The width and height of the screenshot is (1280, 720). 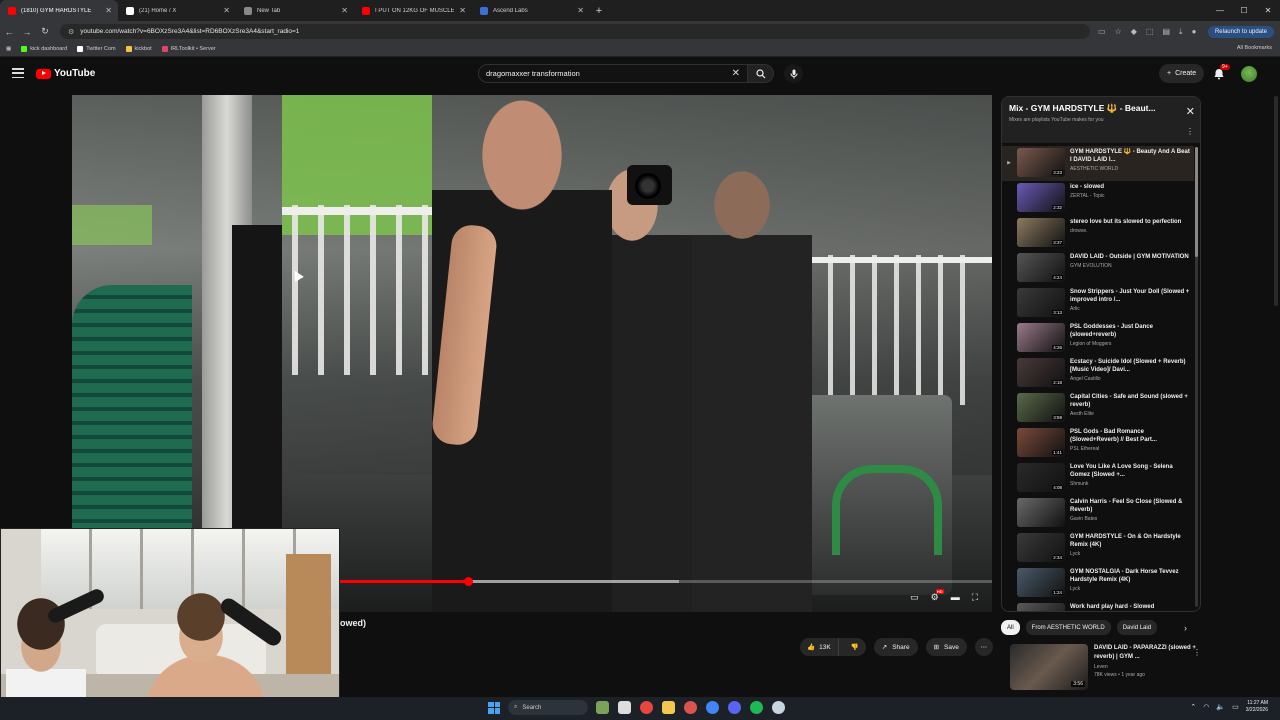 What do you see at coordinates (1166, 31) in the screenshot?
I see `side-panel-icon: ▤` at bounding box center [1166, 31].